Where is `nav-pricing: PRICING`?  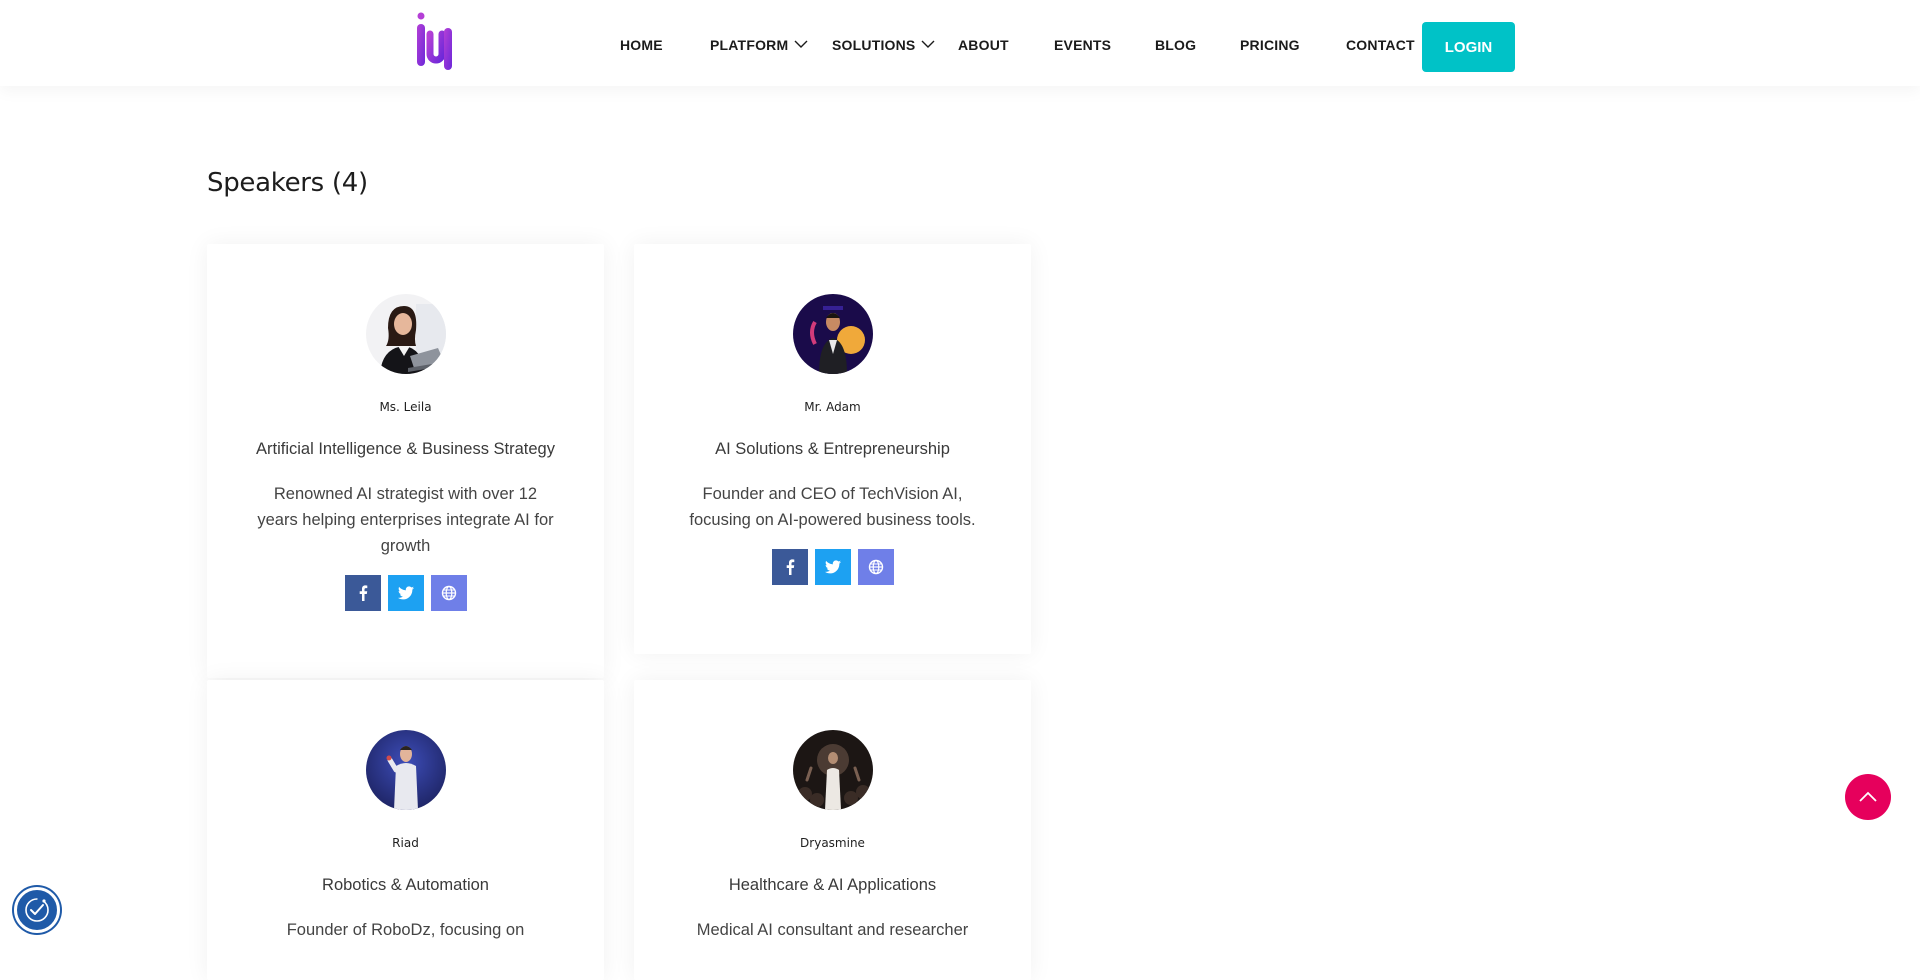 nav-pricing: PRICING is located at coordinates (1270, 45).